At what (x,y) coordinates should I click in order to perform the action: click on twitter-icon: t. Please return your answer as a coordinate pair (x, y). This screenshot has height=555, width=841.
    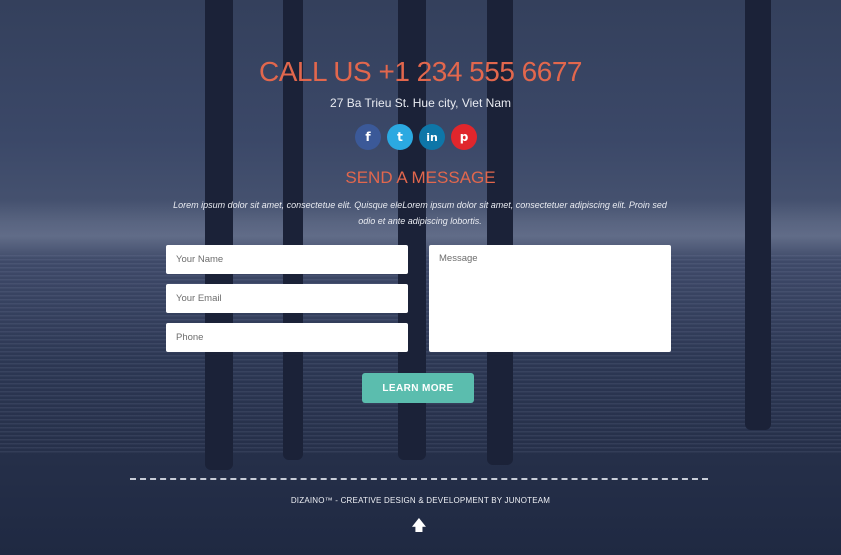
    Looking at the image, I should click on (400, 137).